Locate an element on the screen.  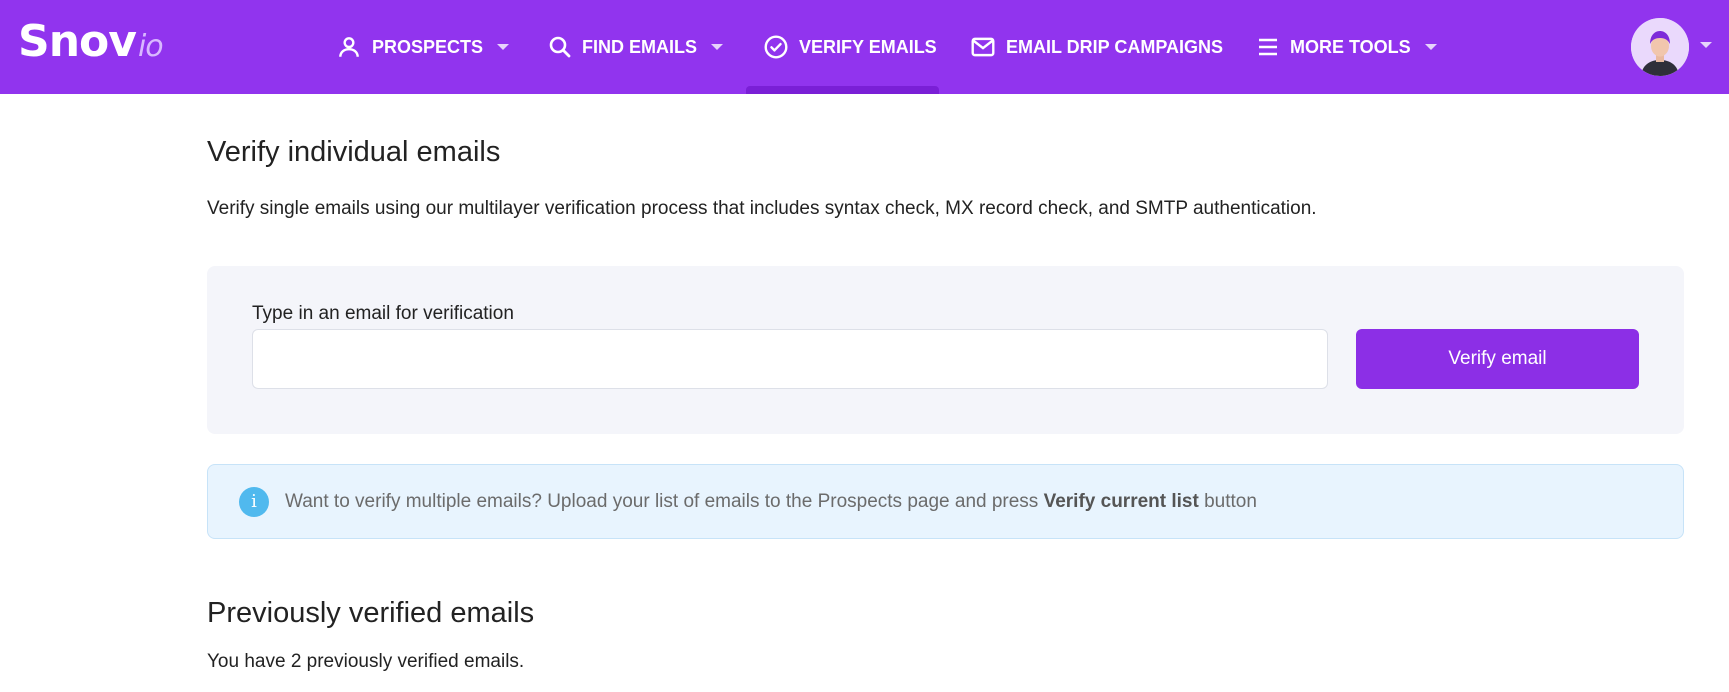
envelope-icon is located at coordinates (983, 47).